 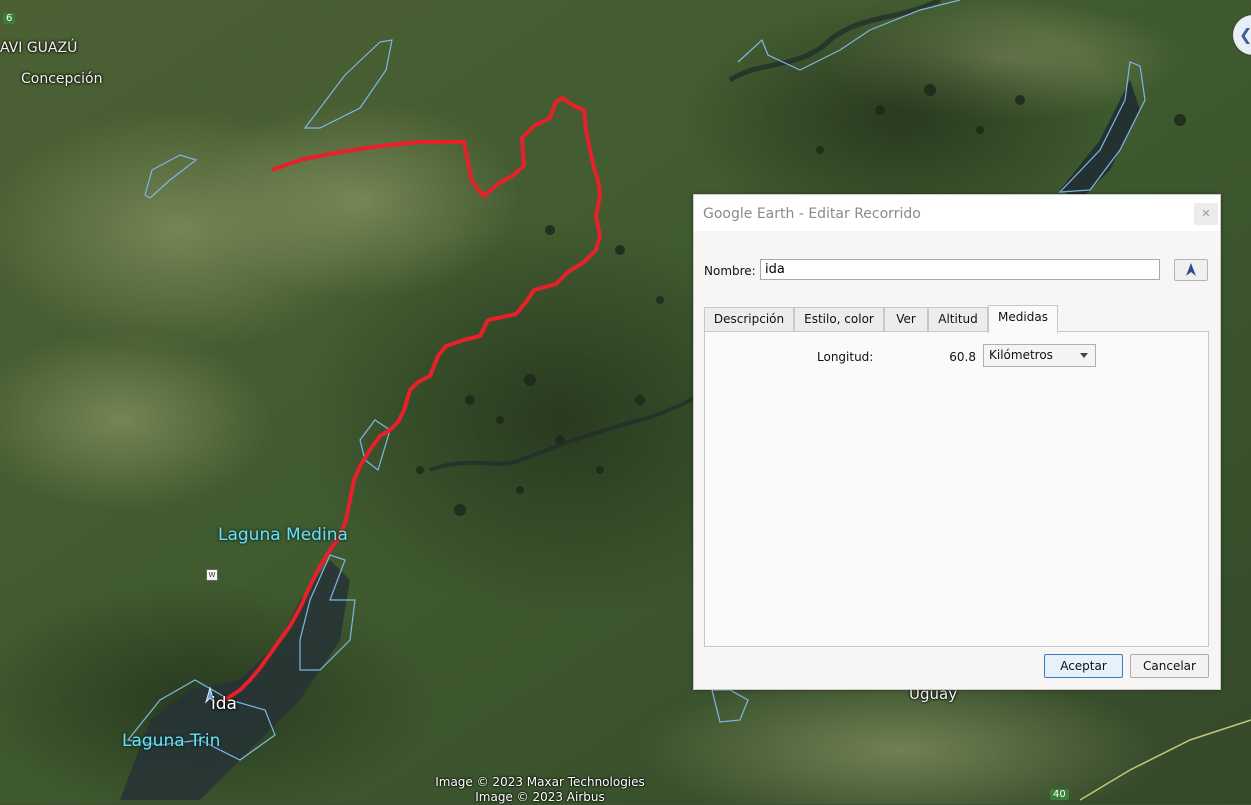 I want to click on ok-button: Aceptar, so click(x=1083, y=666).